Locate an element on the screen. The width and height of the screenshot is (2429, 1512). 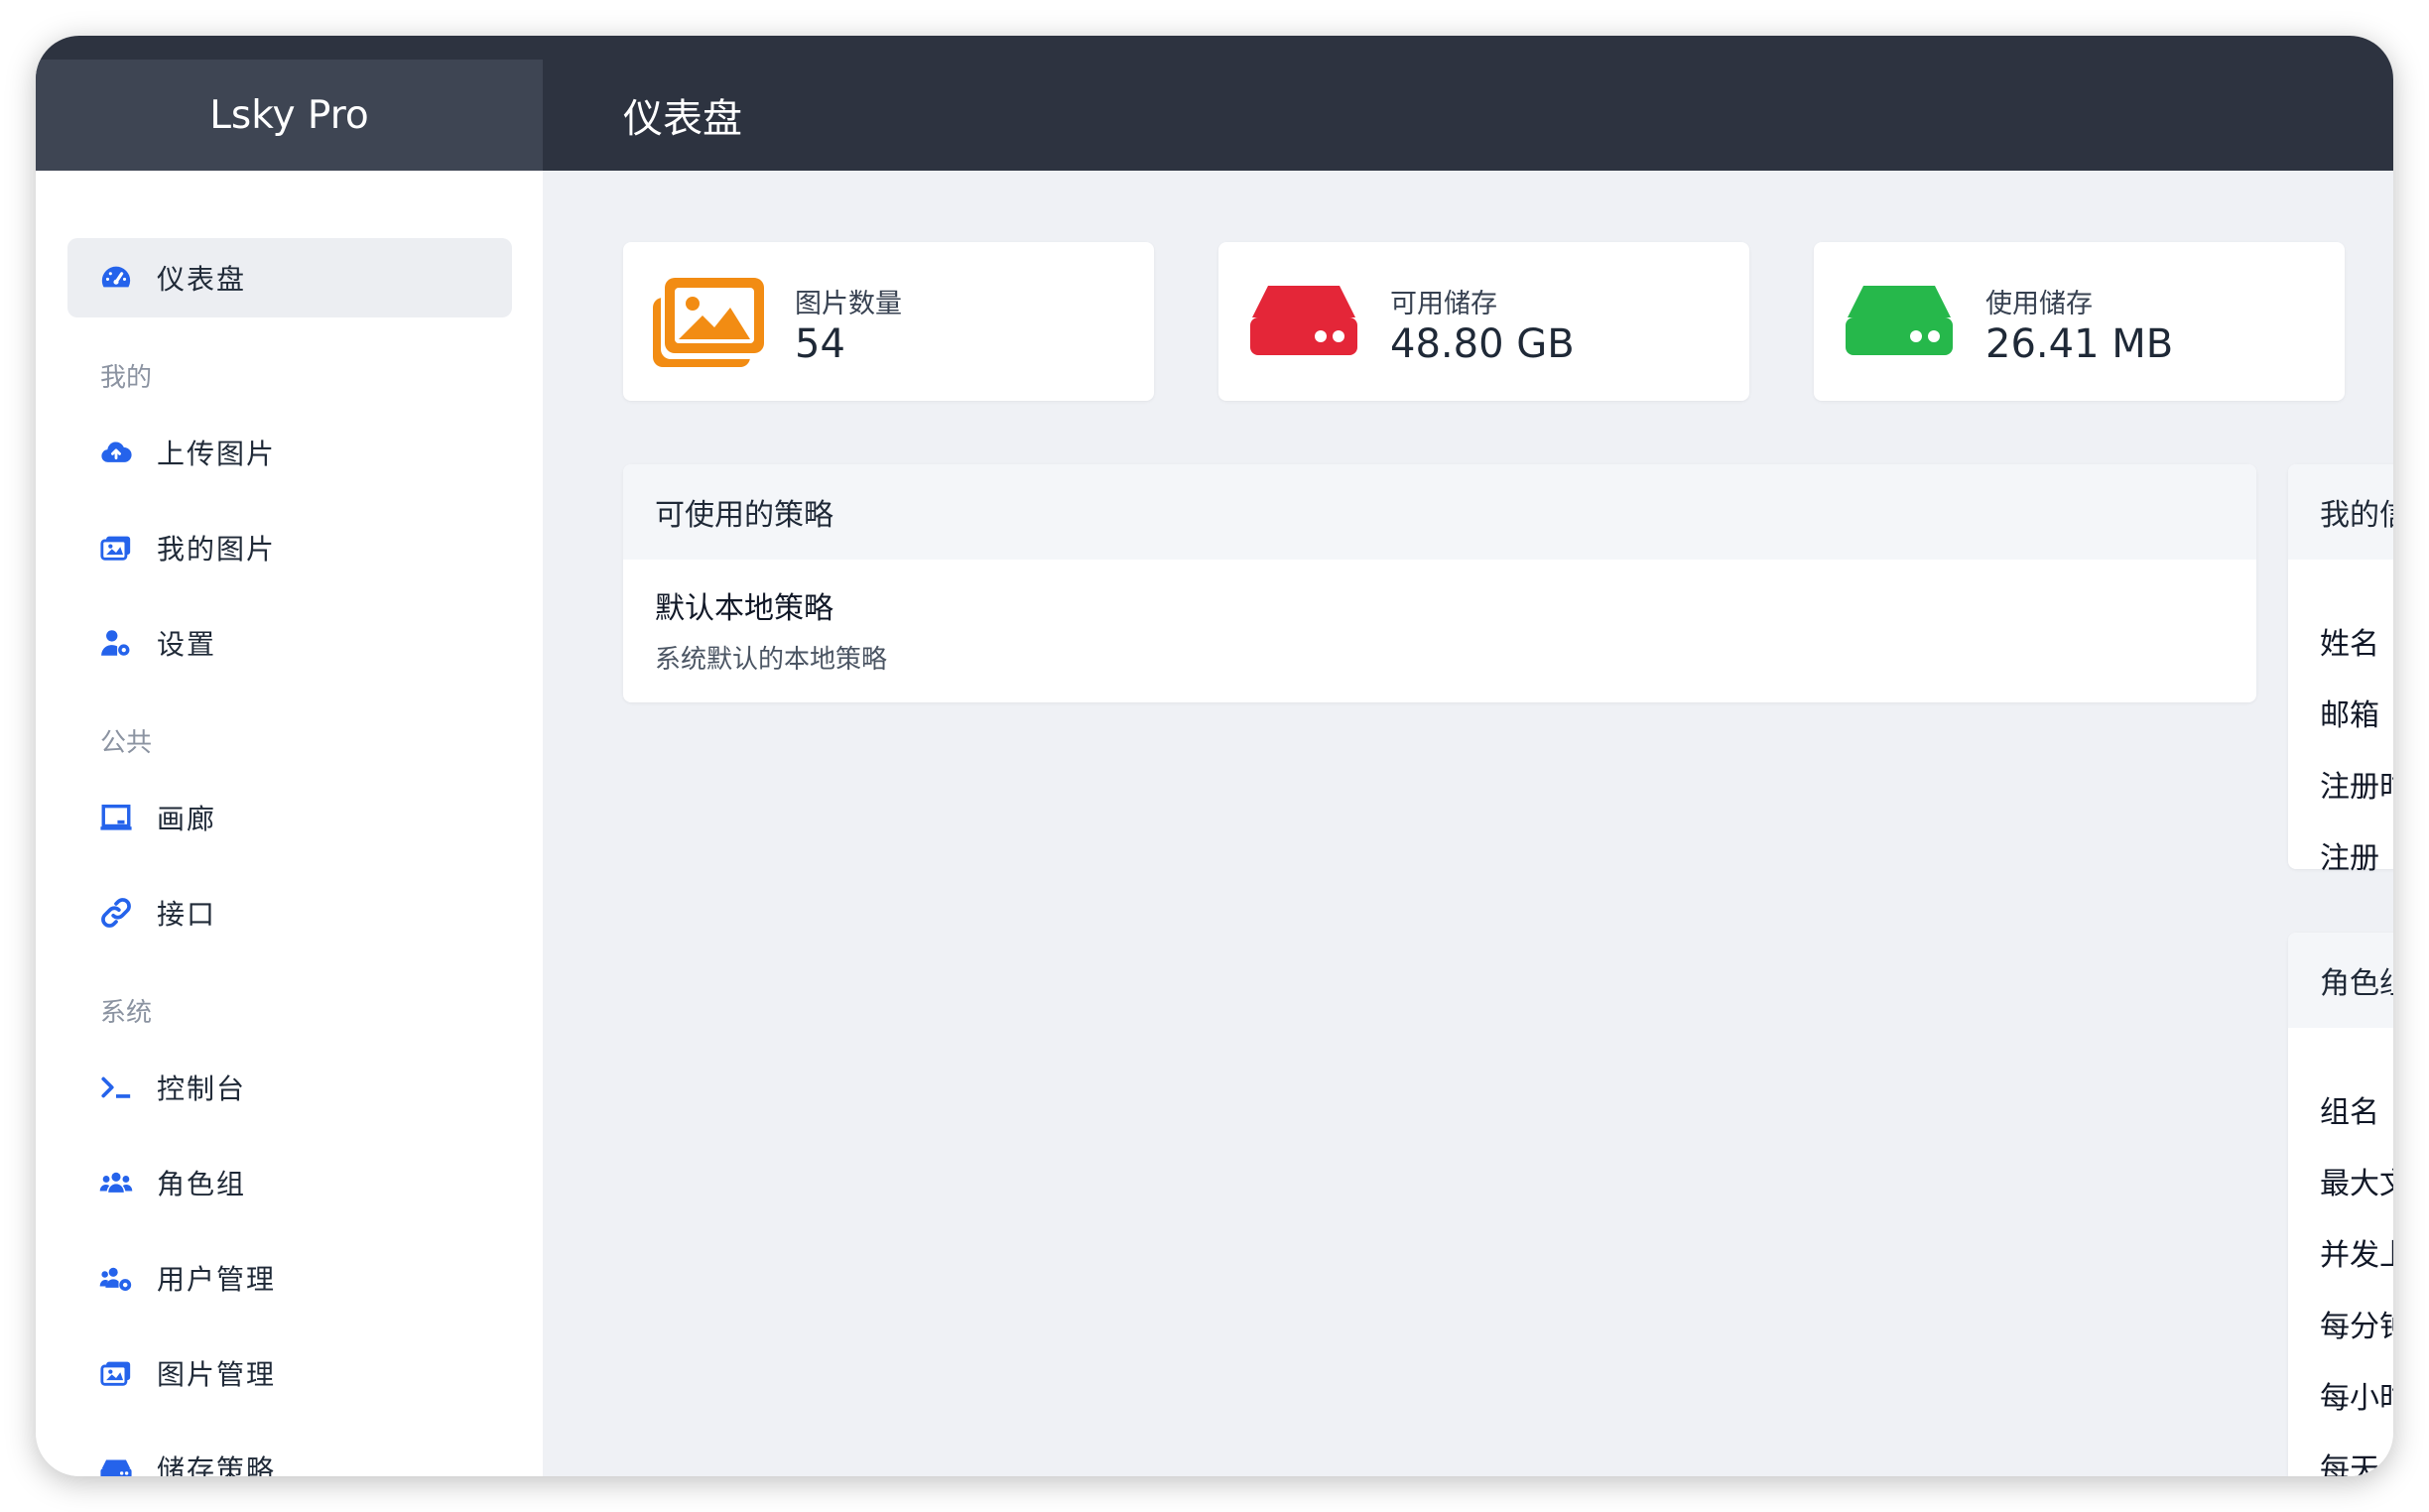
sidebar-item-label: 画廊 is located at coordinates (187, 819).